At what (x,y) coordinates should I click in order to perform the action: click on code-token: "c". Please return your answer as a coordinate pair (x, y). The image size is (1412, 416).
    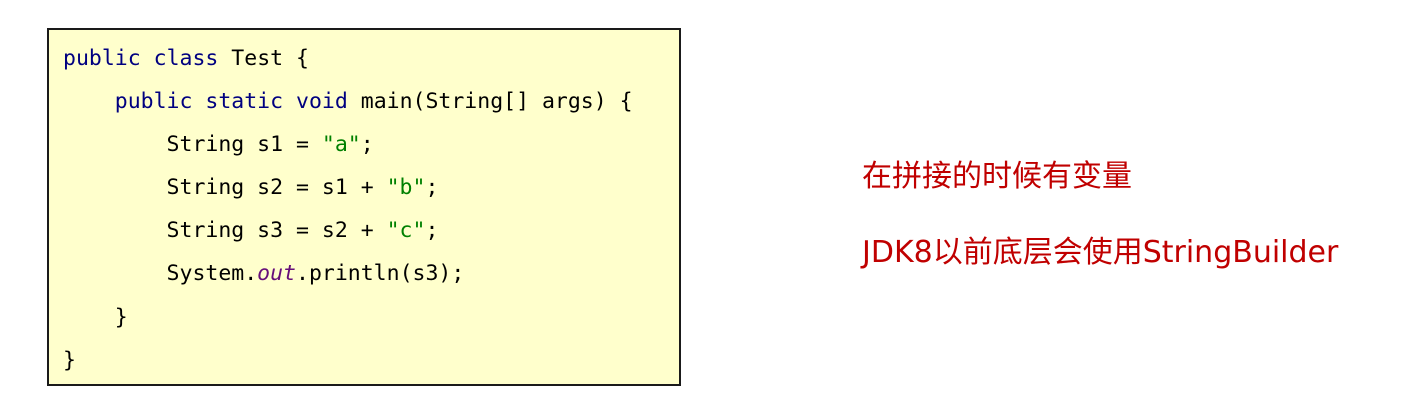
    Looking at the image, I should click on (406, 230).